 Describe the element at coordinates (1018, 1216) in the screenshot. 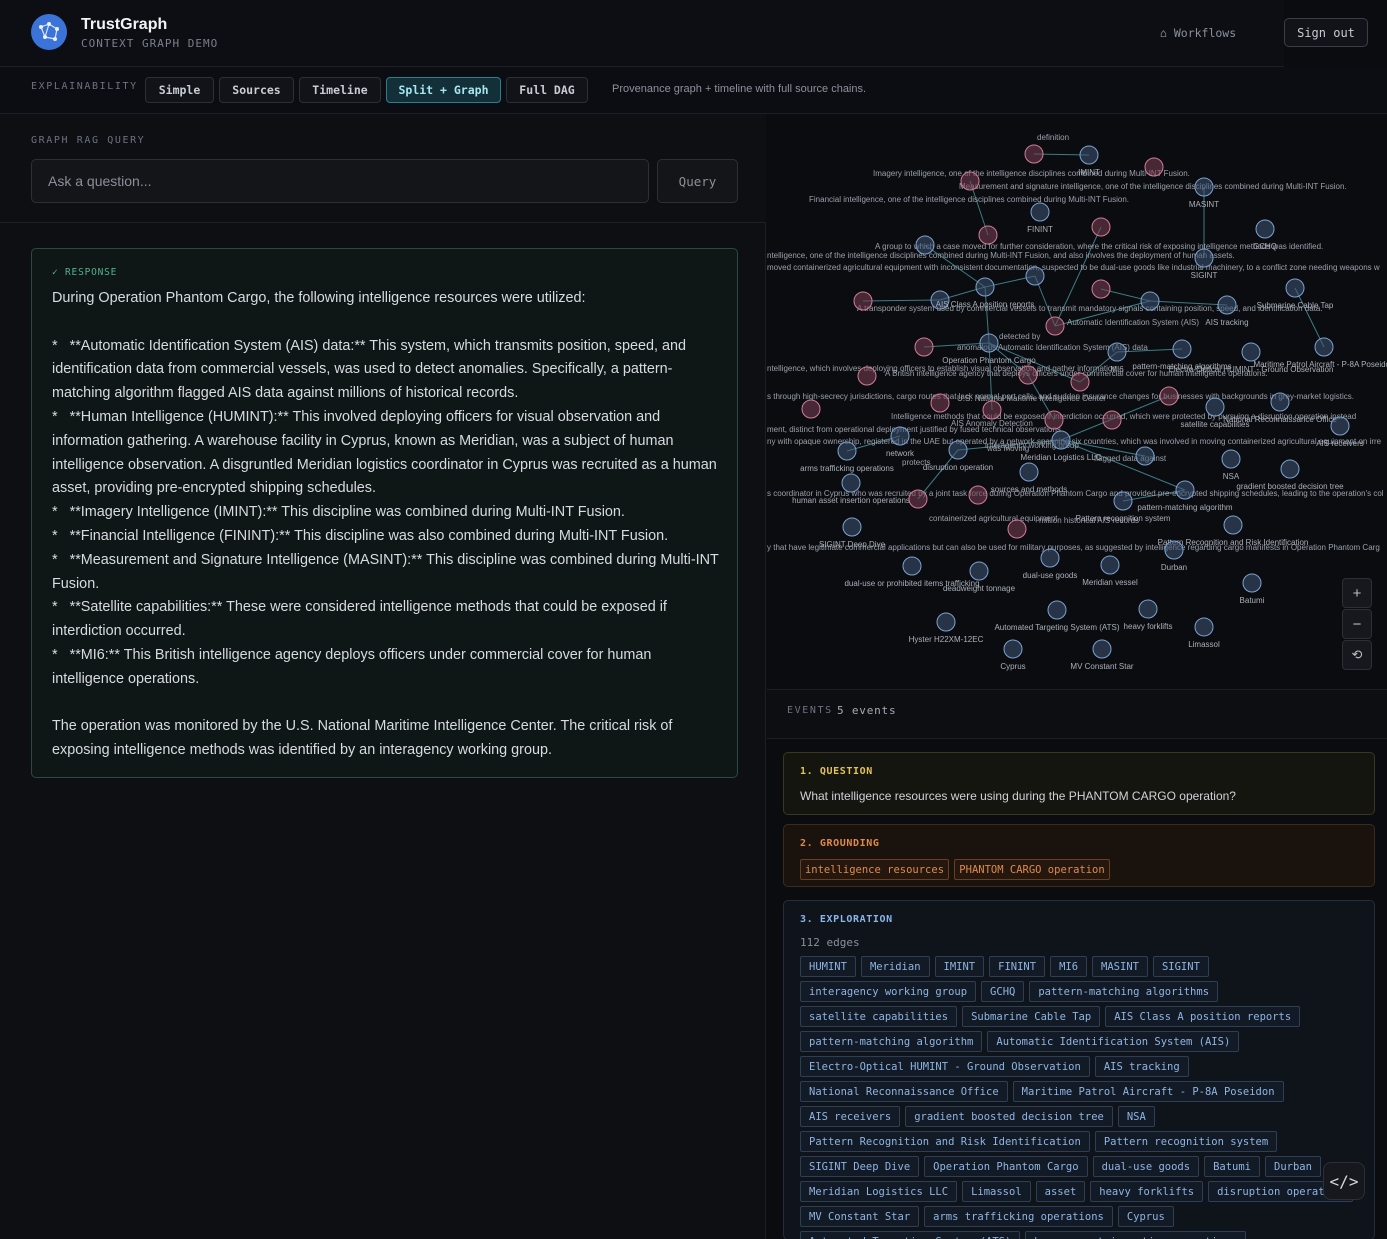

I see `exploration-tag: arms trafficking operations` at that location.